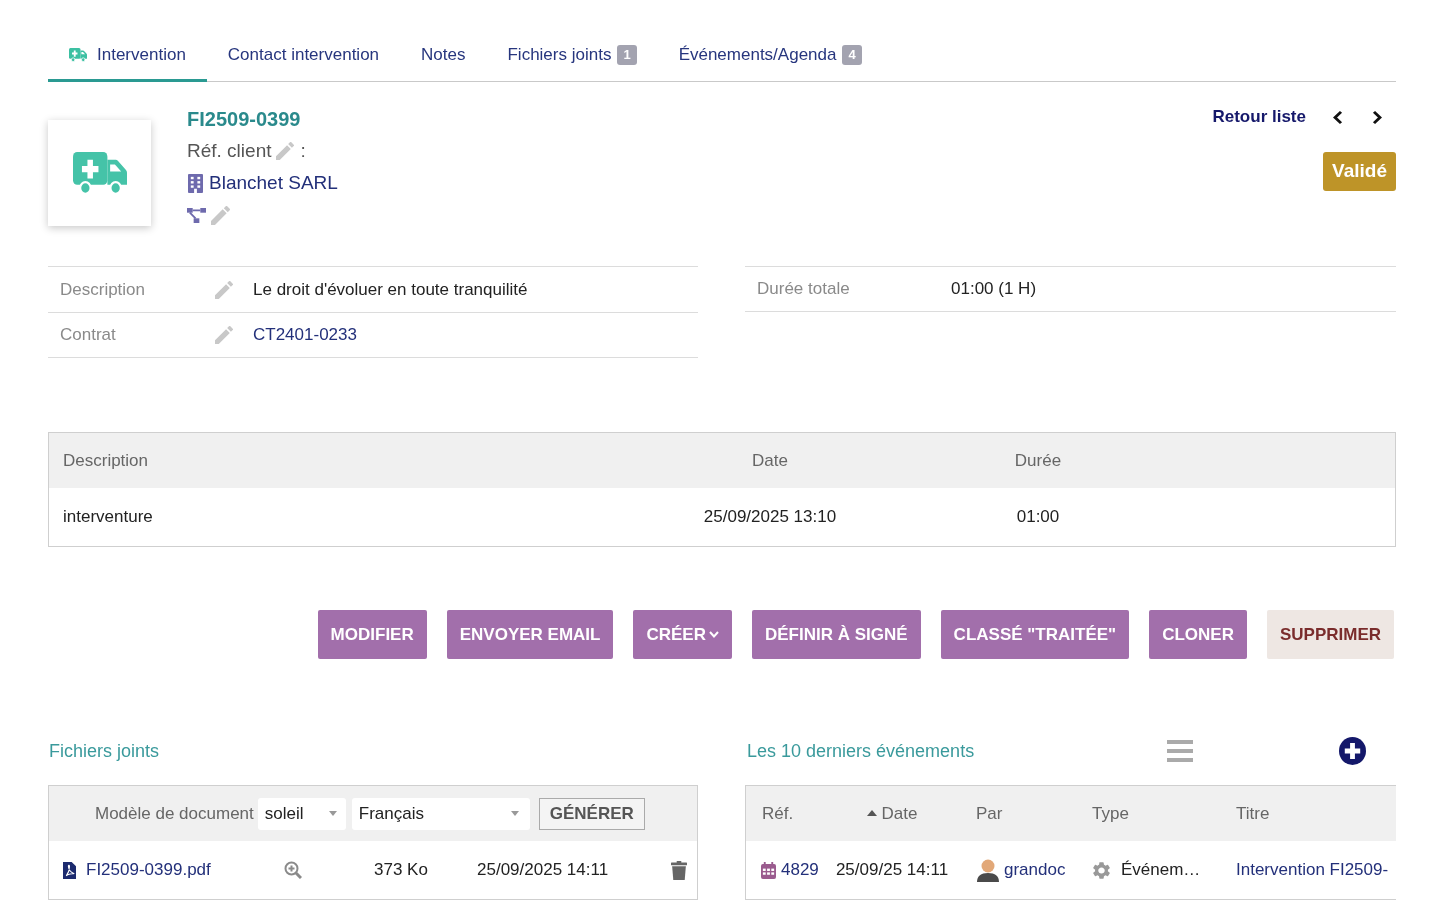  I want to click on field-label: Contrat, so click(88, 335).